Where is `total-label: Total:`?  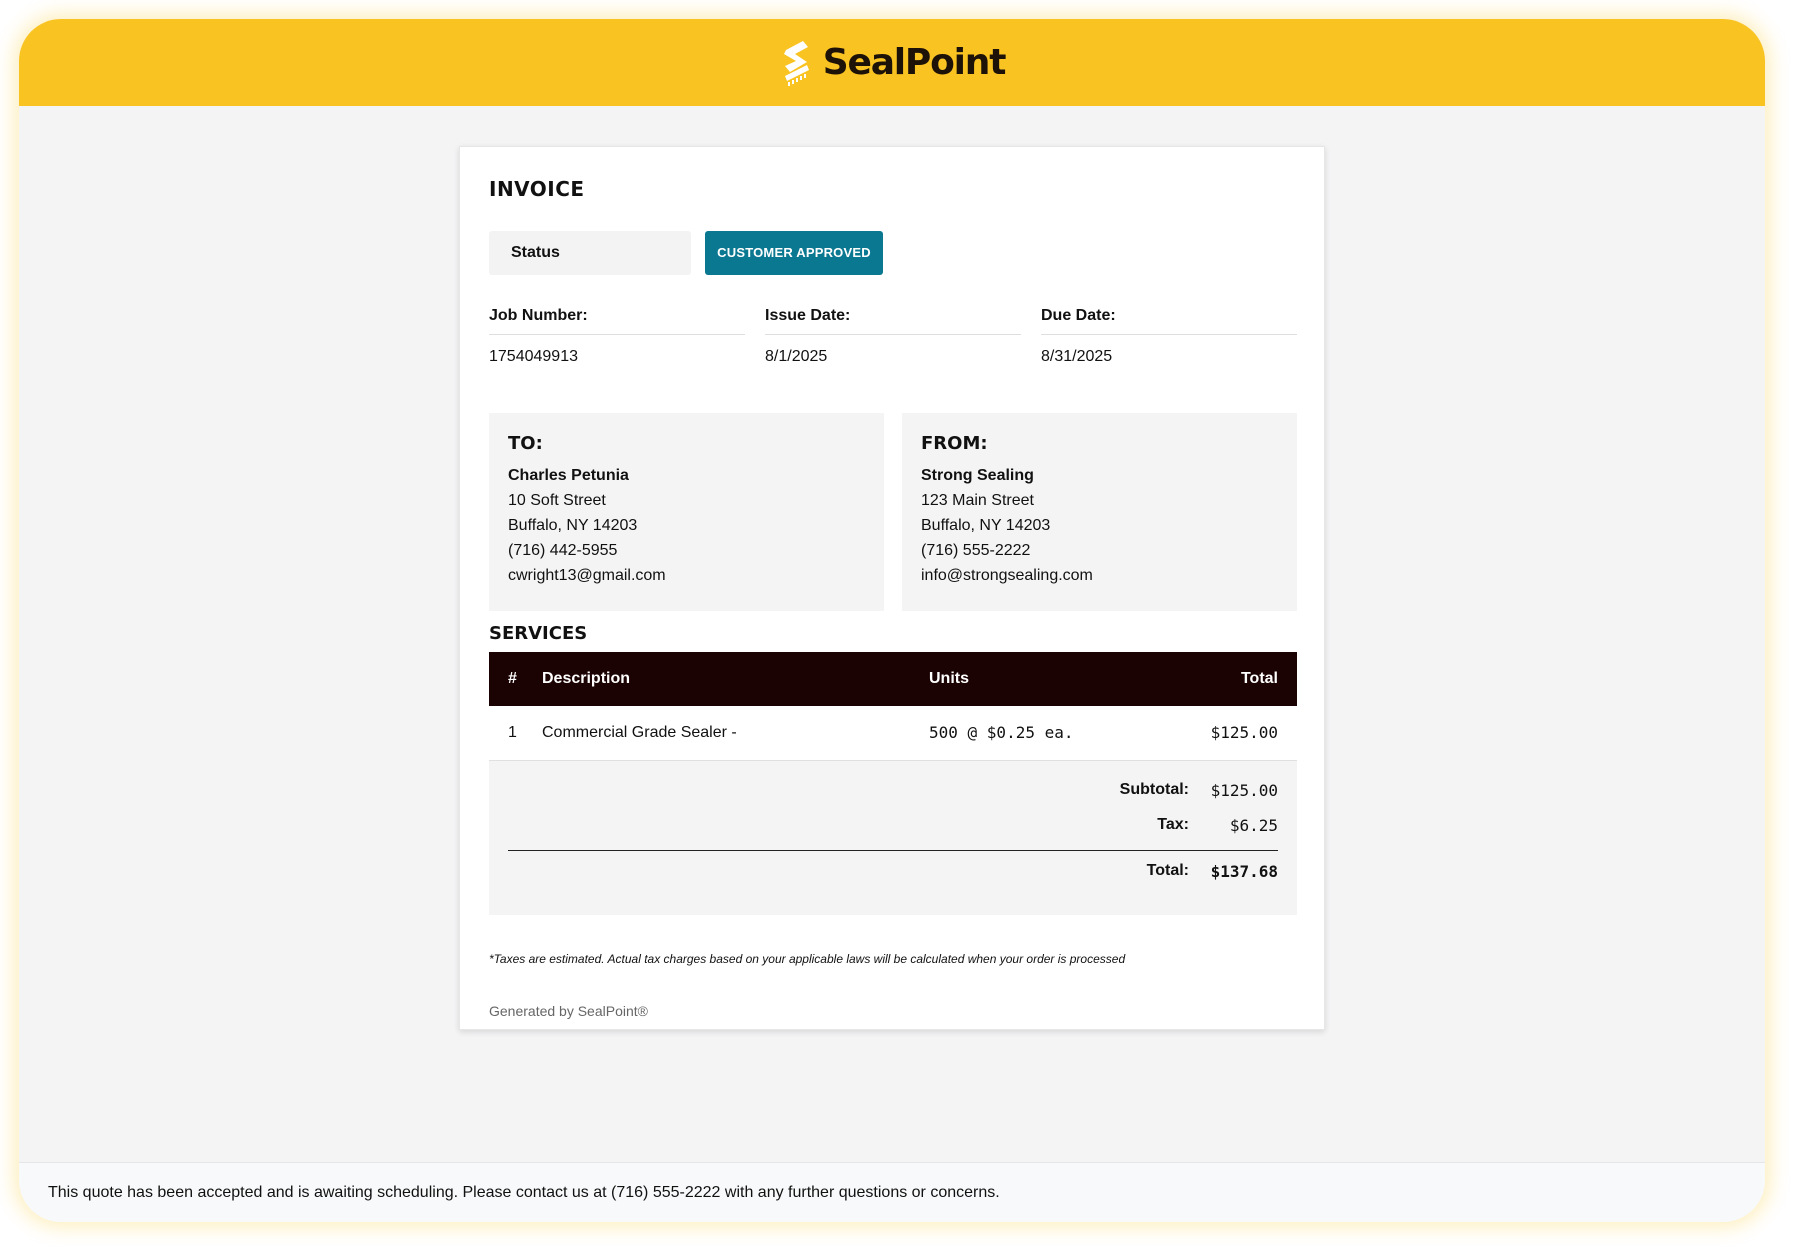 total-label: Total: is located at coordinates (1167, 870).